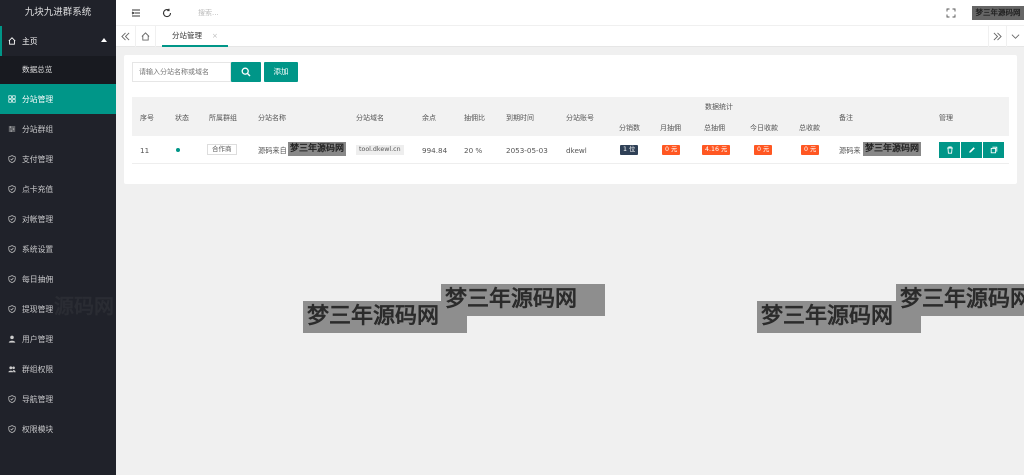 Image resolution: width=1024 pixels, height=475 pixels. Describe the element at coordinates (30, 41) in the screenshot. I see `sidebar-item-label: 主页` at that location.